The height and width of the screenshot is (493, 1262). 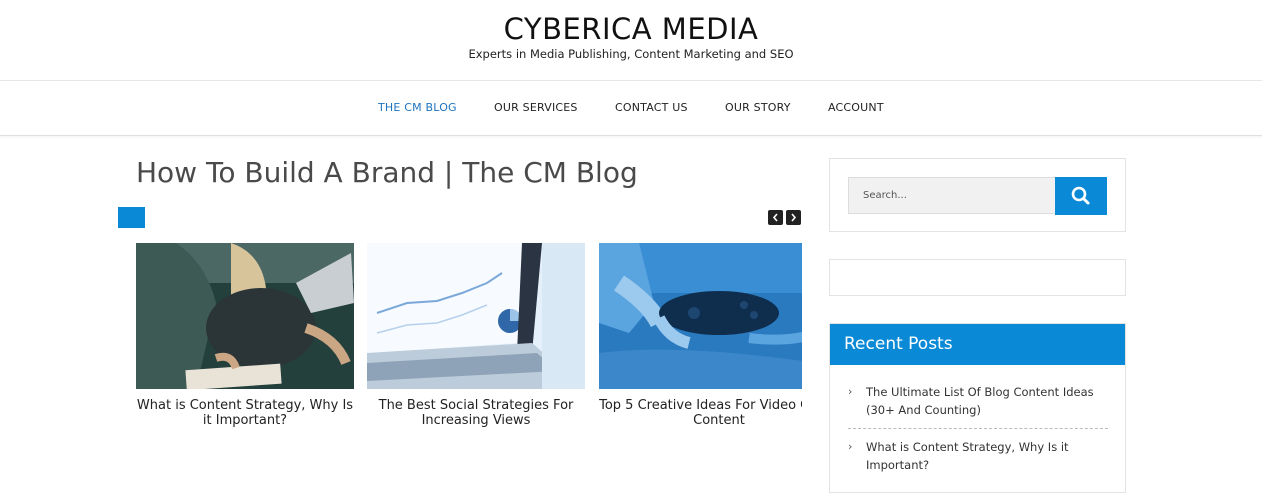 What do you see at coordinates (700, 316) in the screenshot?
I see `game-controller-photo` at bounding box center [700, 316].